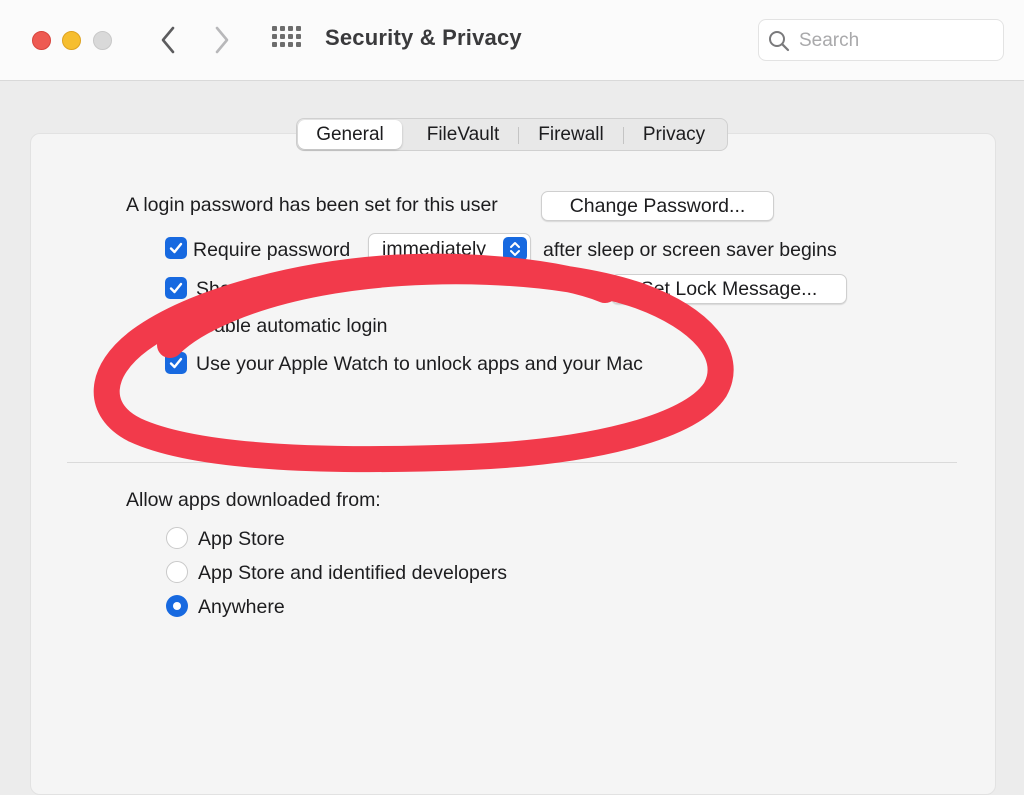 This screenshot has height=795, width=1024. I want to click on chevron-right-icon, so click(222, 40).